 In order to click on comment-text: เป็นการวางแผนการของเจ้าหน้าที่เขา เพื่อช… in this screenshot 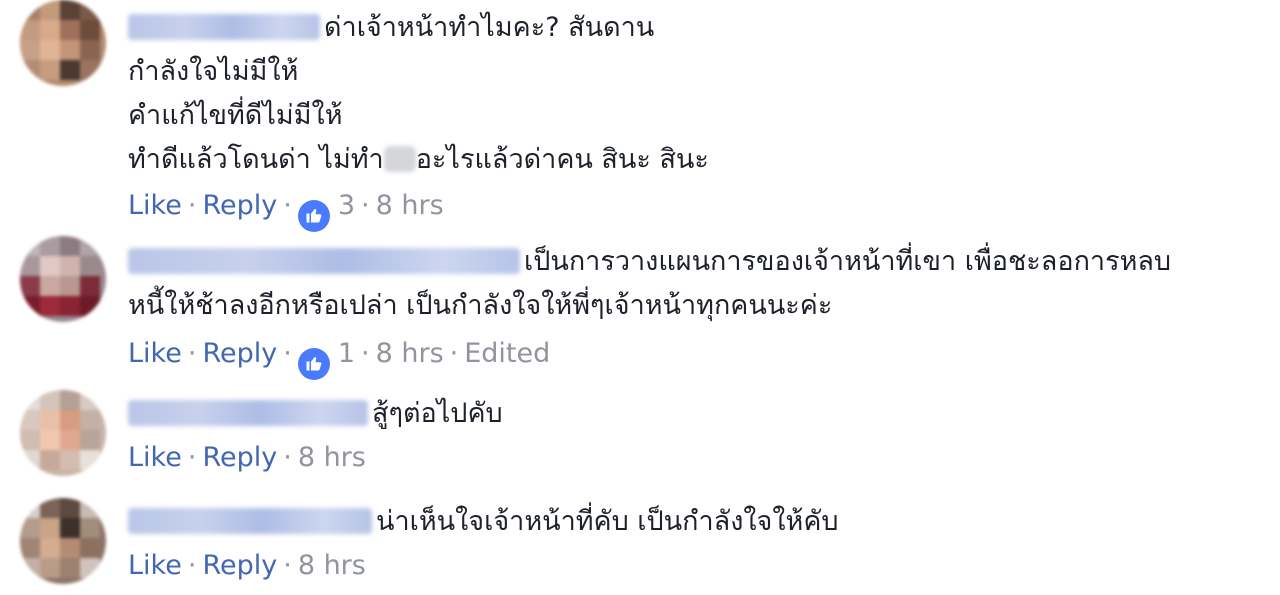, I will do `click(684, 262)`.